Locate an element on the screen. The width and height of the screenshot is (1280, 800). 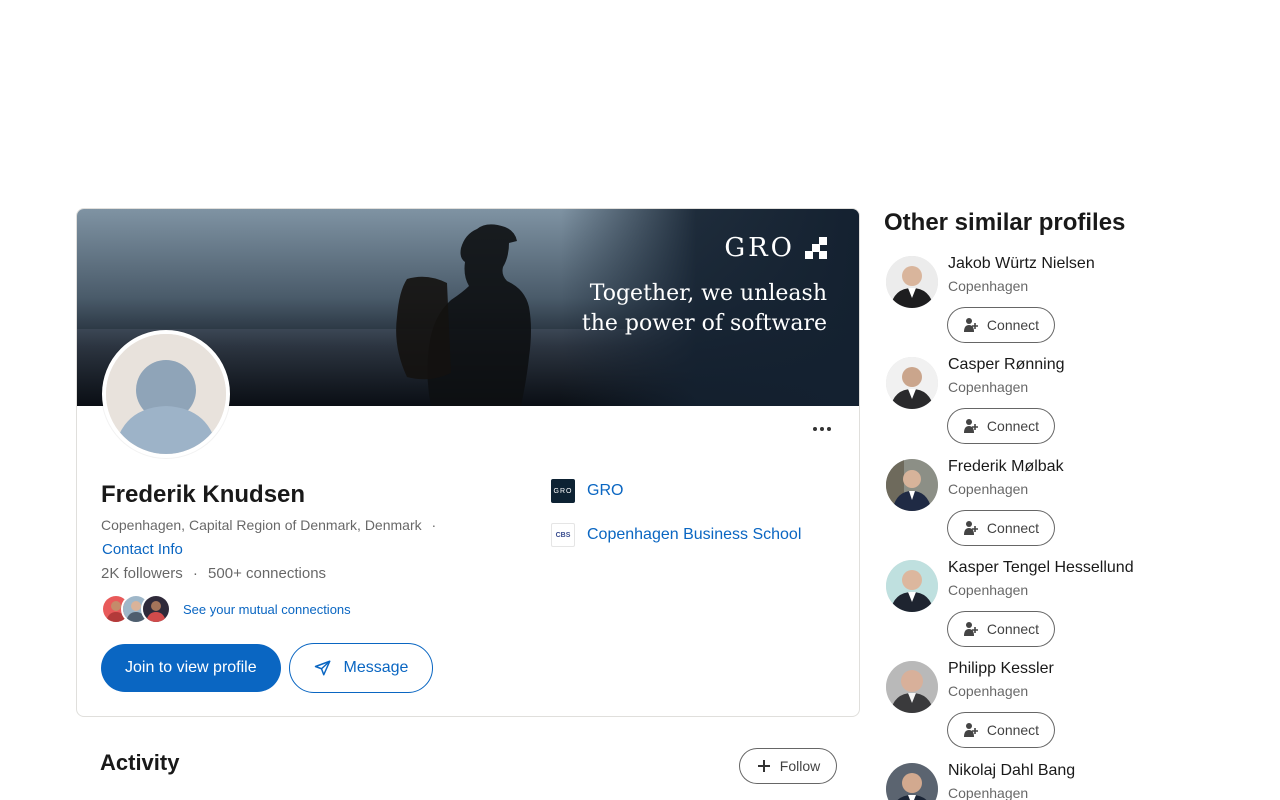
profile-stats: 2K followers · 500+ connections is located at coordinates (213, 573).